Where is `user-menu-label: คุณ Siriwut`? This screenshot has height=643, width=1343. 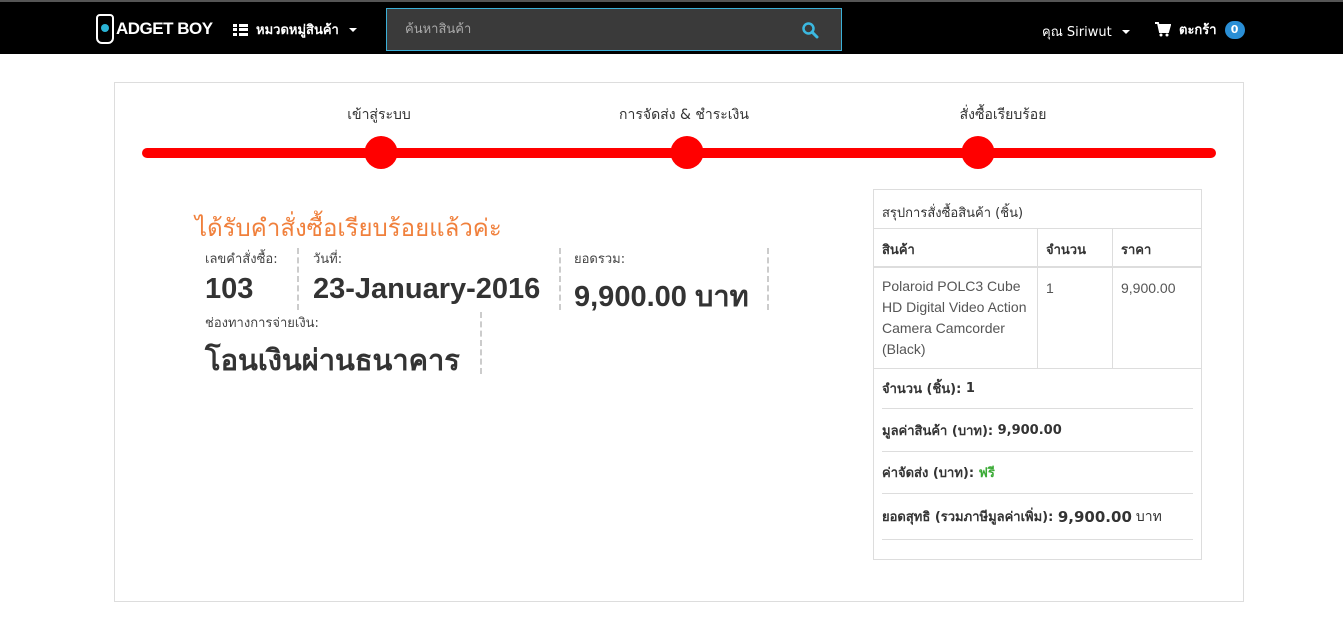
user-menu-label: คุณ Siriwut is located at coordinates (1077, 32).